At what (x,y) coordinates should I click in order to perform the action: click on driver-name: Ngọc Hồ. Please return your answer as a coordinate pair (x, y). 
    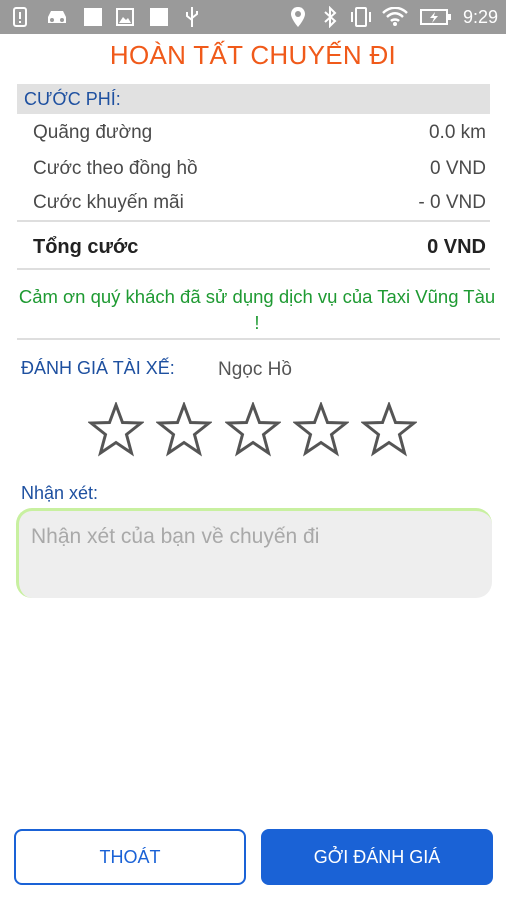
    Looking at the image, I should click on (255, 369).